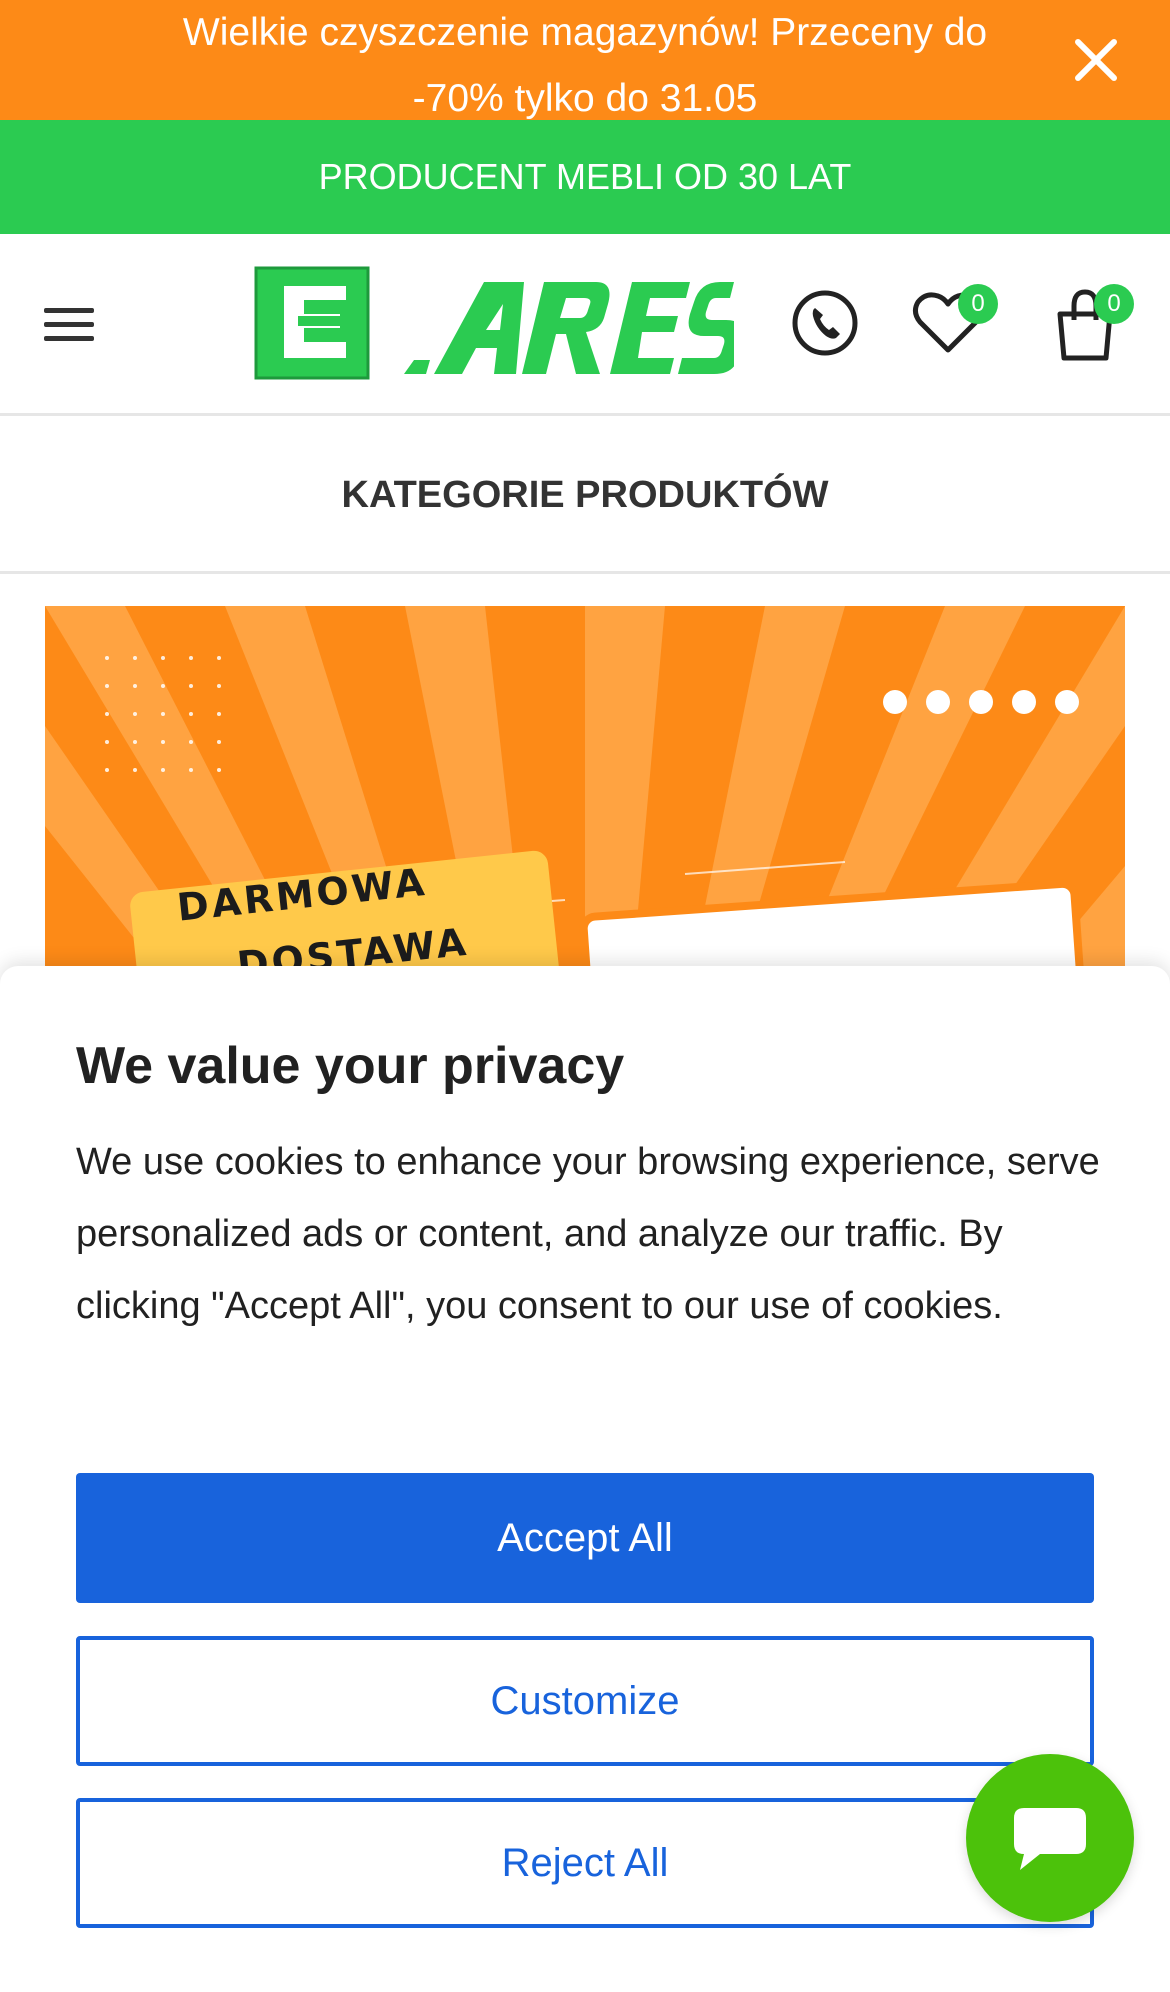 Image resolution: width=1170 pixels, height=1992 pixels. What do you see at coordinates (1050, 1838) in the screenshot?
I see `chat-bubble-icon` at bounding box center [1050, 1838].